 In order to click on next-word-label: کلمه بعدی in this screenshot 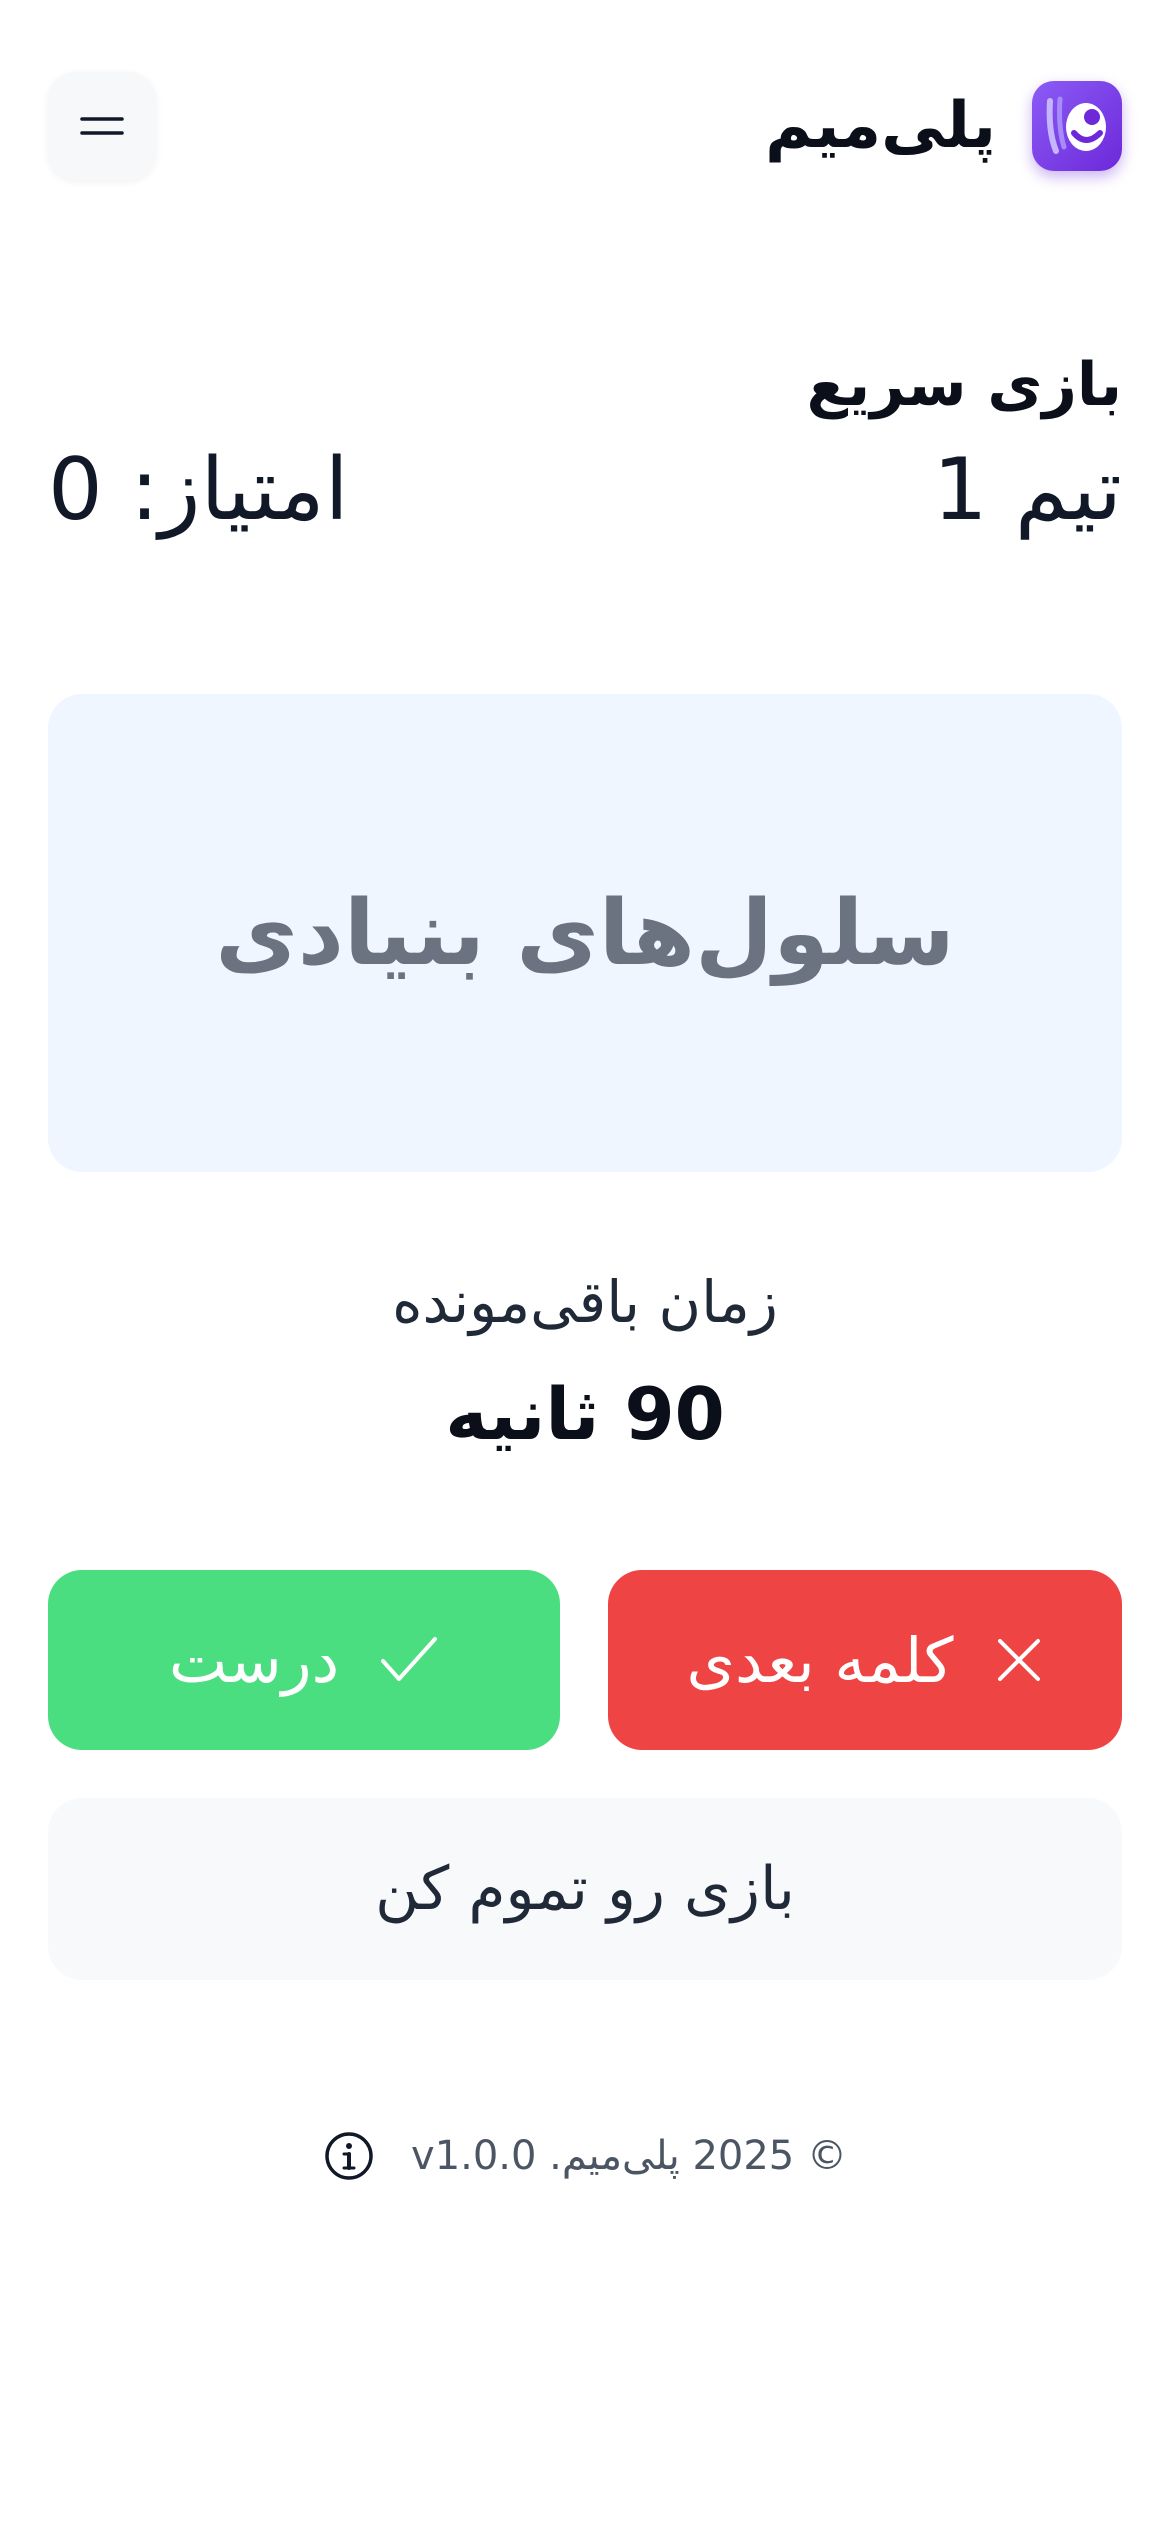, I will do `click(820, 1660)`.